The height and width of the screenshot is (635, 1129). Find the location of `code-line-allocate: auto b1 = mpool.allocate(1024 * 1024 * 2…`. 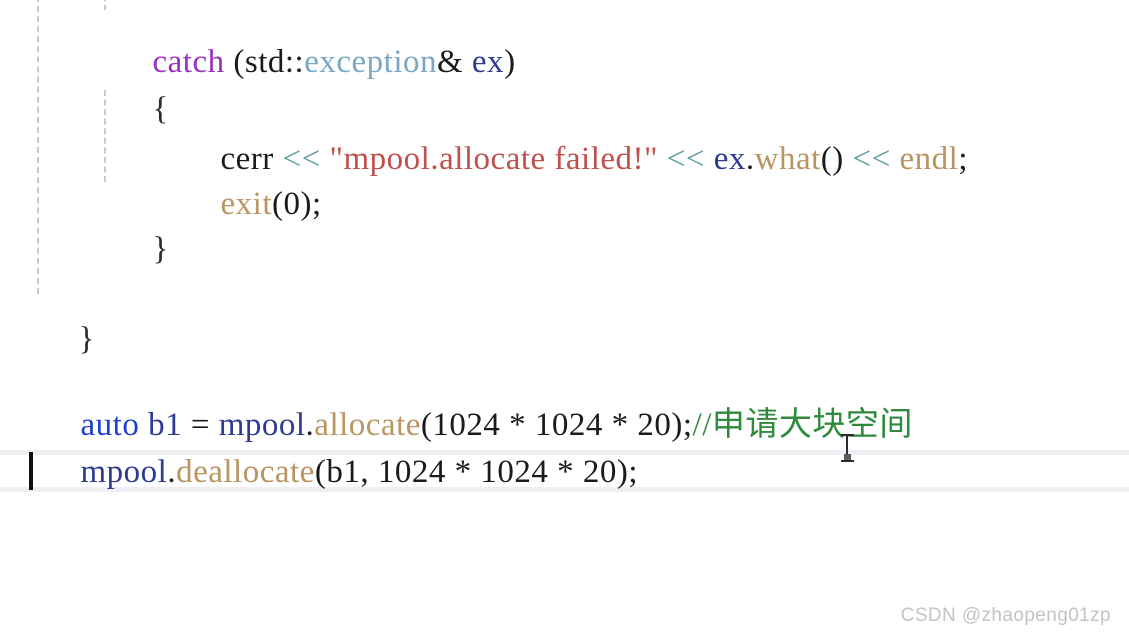

code-line-allocate: auto b1 = mpool.allocate(1024 * 1024 * 2… is located at coordinates (564, 400).